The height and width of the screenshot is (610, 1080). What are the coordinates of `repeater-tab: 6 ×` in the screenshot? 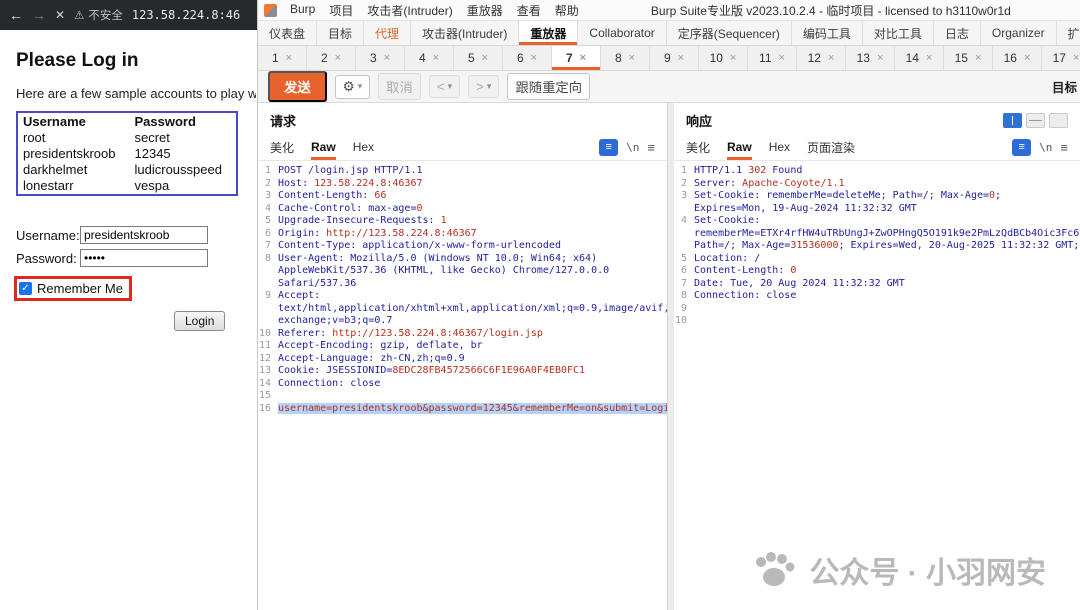 It's located at (527, 58).